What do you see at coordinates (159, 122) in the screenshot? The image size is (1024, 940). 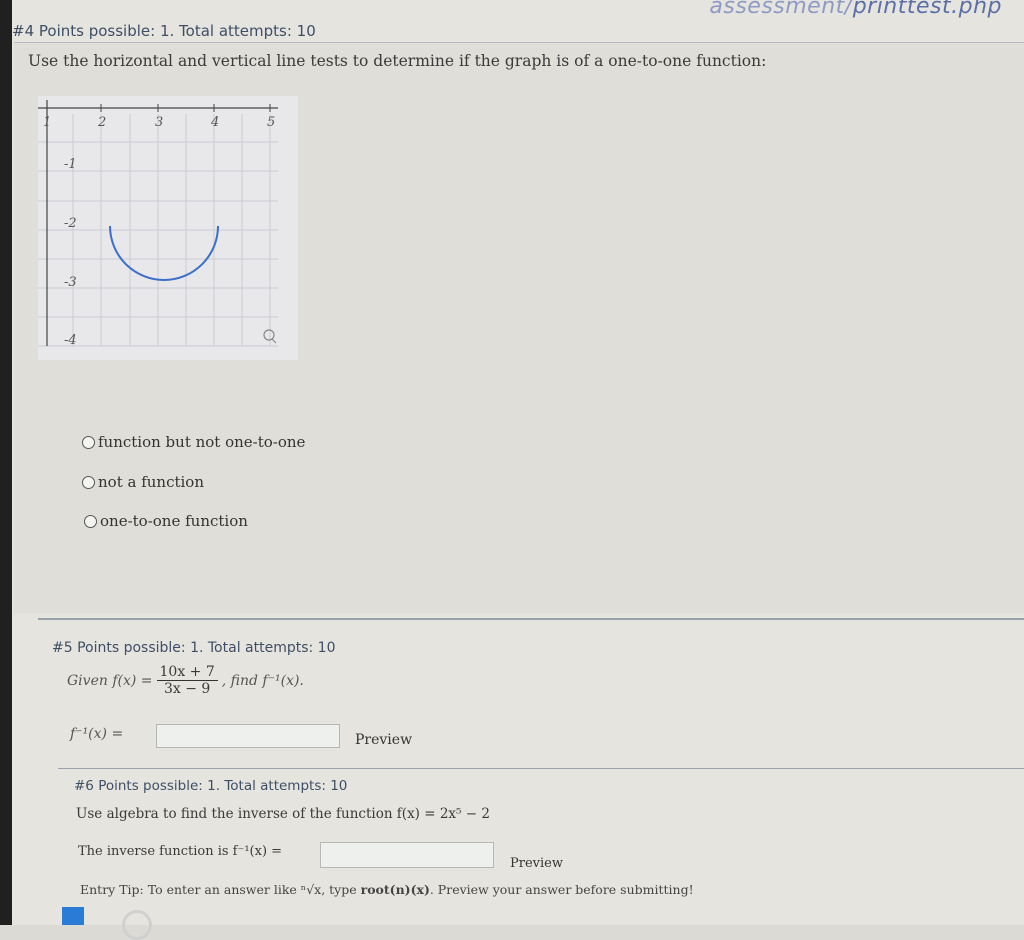 I see `x-tick-label: 3` at bounding box center [159, 122].